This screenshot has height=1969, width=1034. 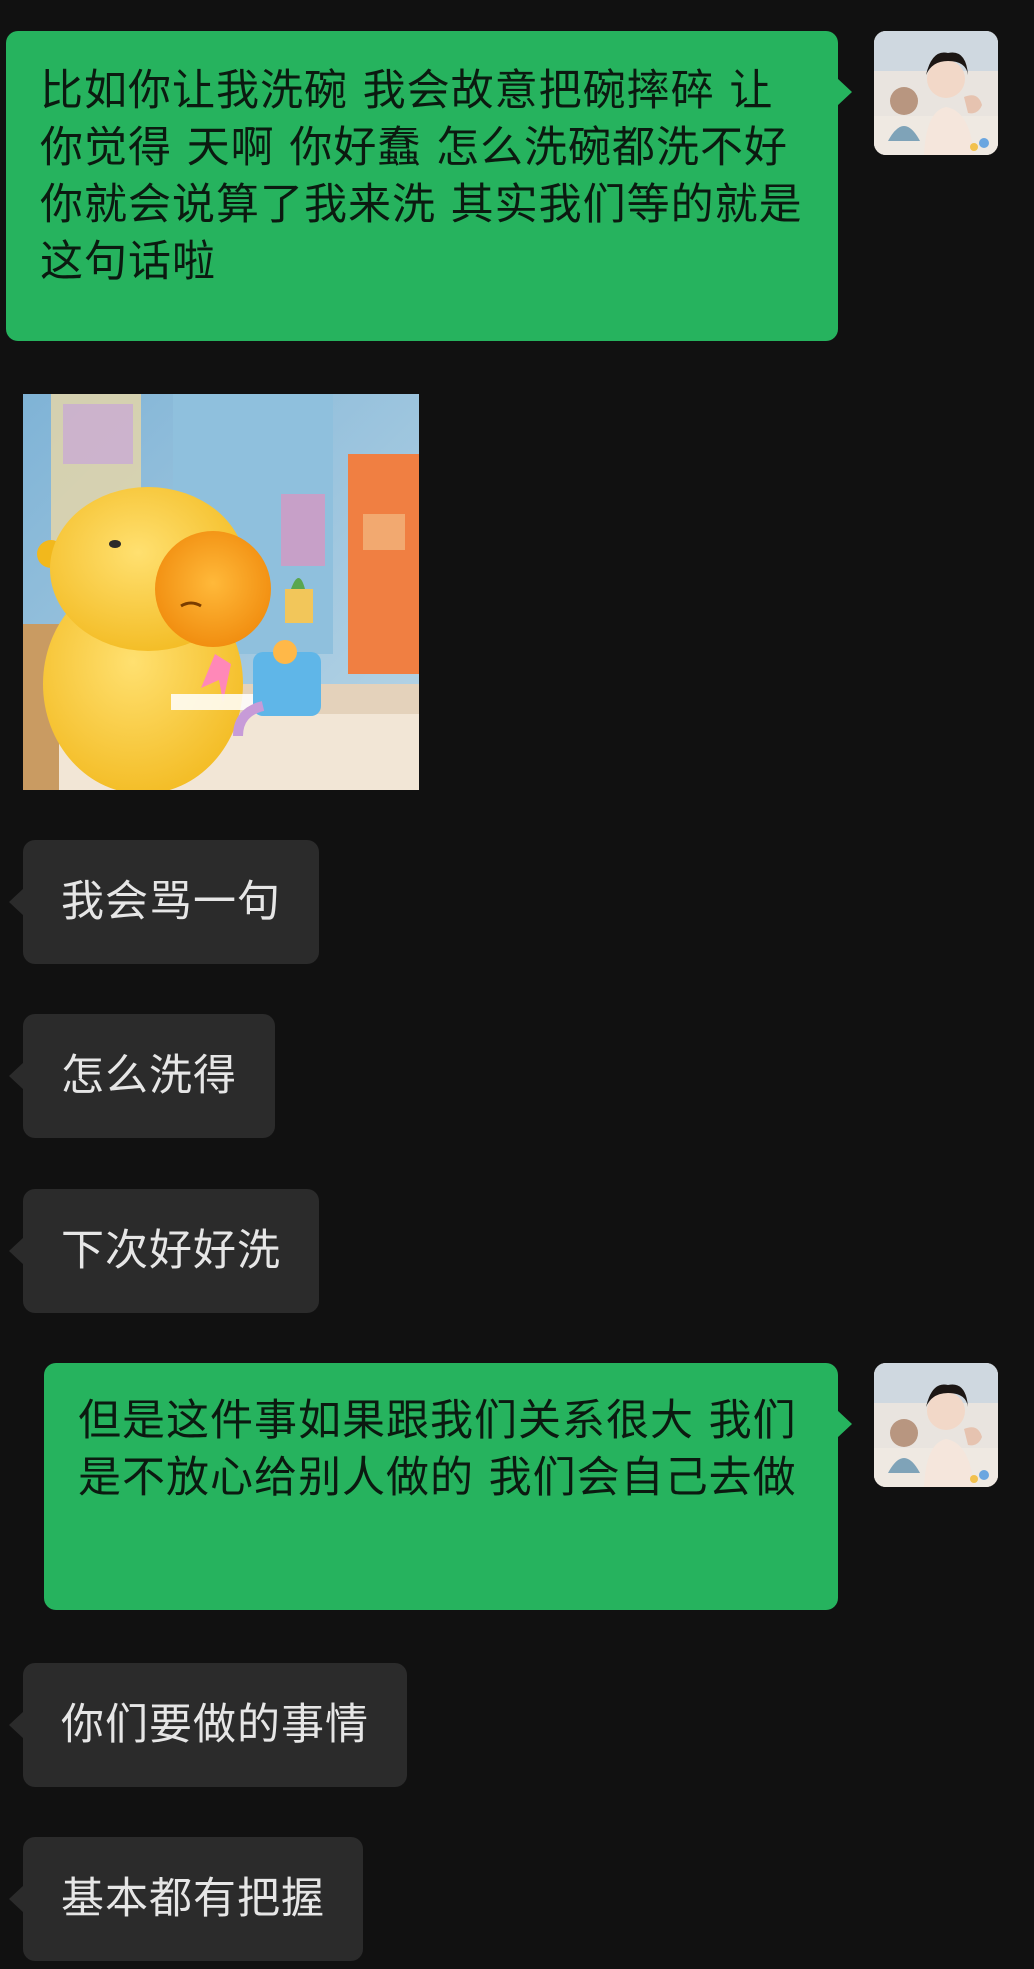 What do you see at coordinates (215, 1725) in the screenshot?
I see `message-text: 你们要做的事情` at bounding box center [215, 1725].